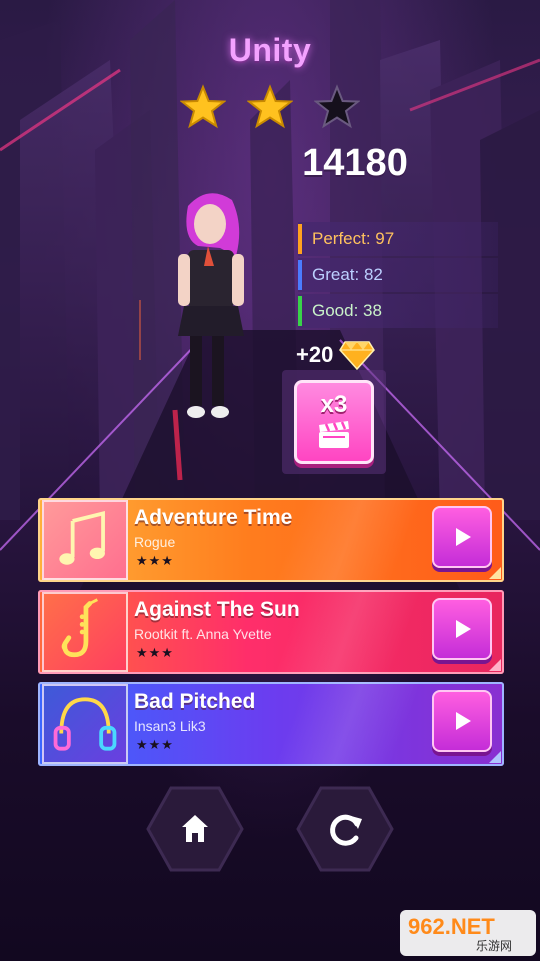  What do you see at coordinates (334, 434) in the screenshot?
I see `clapperboard-icon` at bounding box center [334, 434].